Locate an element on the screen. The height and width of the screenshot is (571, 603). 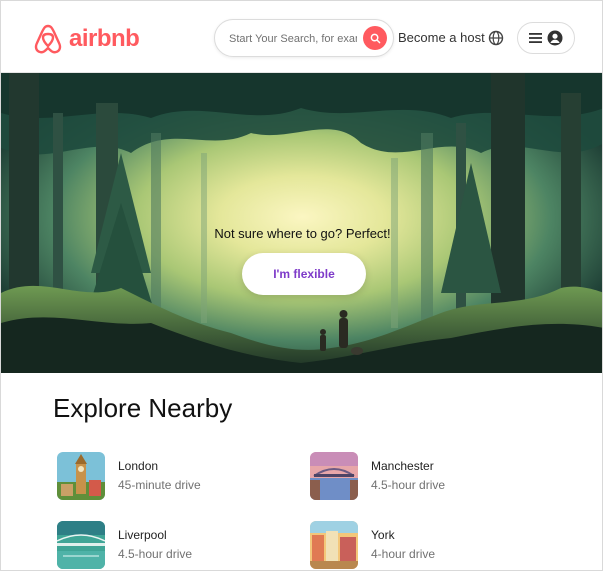
london-thumbnail is located at coordinates (81, 476).